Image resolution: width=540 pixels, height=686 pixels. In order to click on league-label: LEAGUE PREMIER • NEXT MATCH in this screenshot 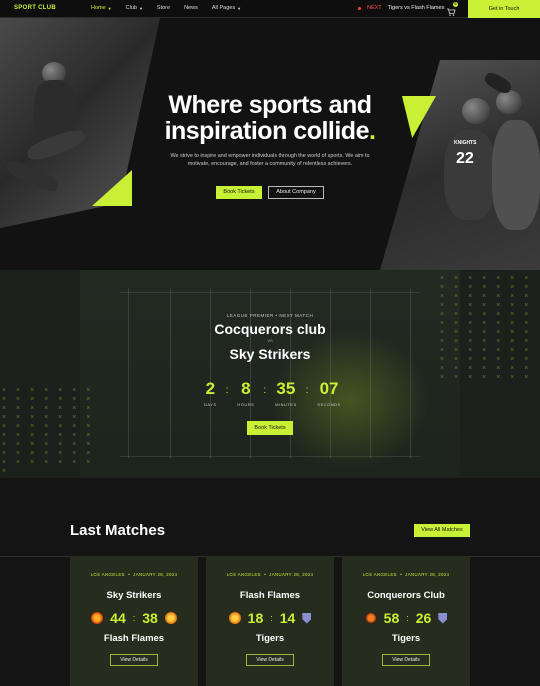, I will do `click(270, 315)`.